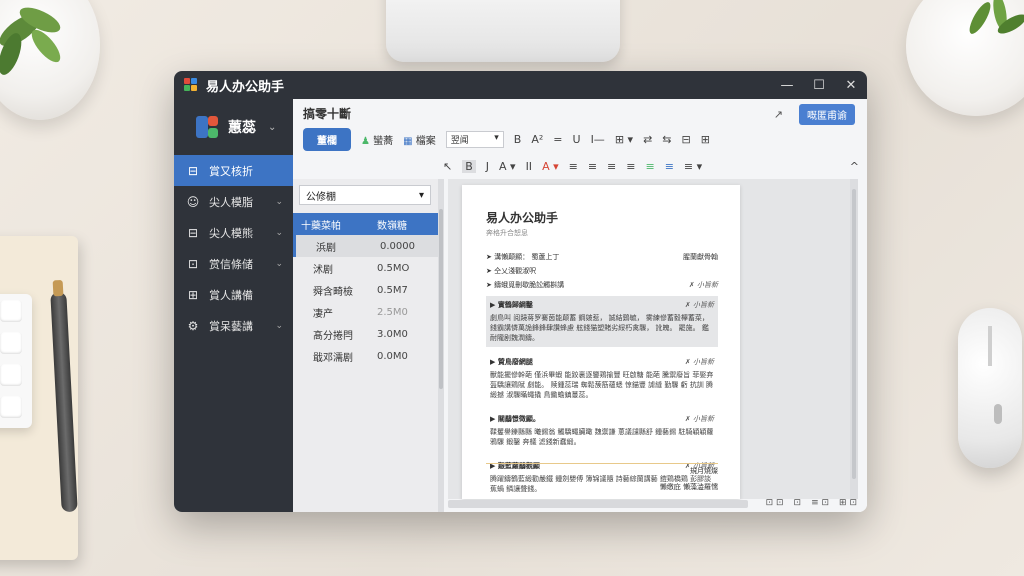 This screenshot has width=1024, height=576. What do you see at coordinates (819, 85) in the screenshot?
I see `maximize-button: ☐` at bounding box center [819, 85].